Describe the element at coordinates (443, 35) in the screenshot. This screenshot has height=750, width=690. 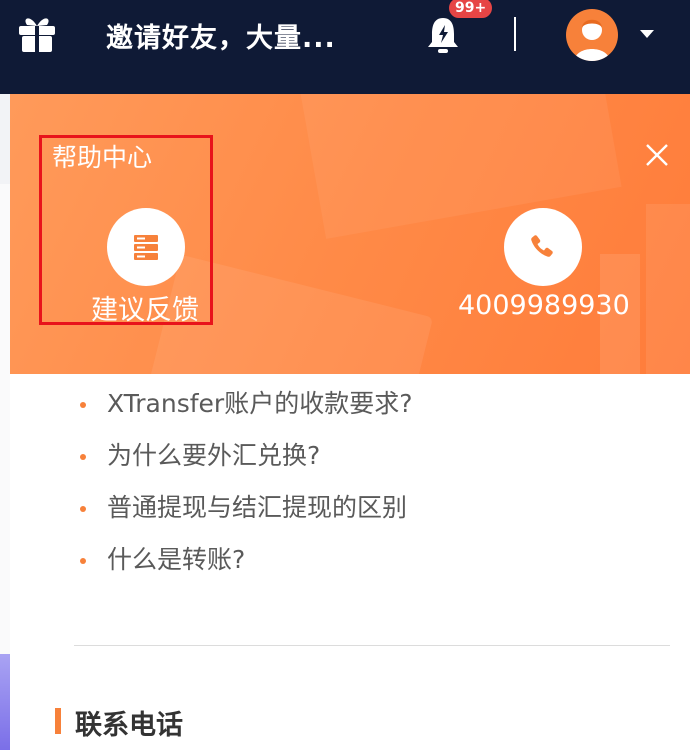
I see `bell-icon` at that location.